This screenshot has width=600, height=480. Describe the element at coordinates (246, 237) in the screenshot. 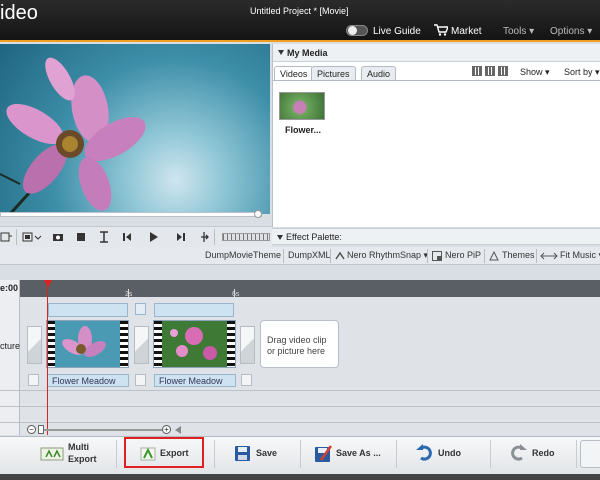

I see `frame-slider` at that location.